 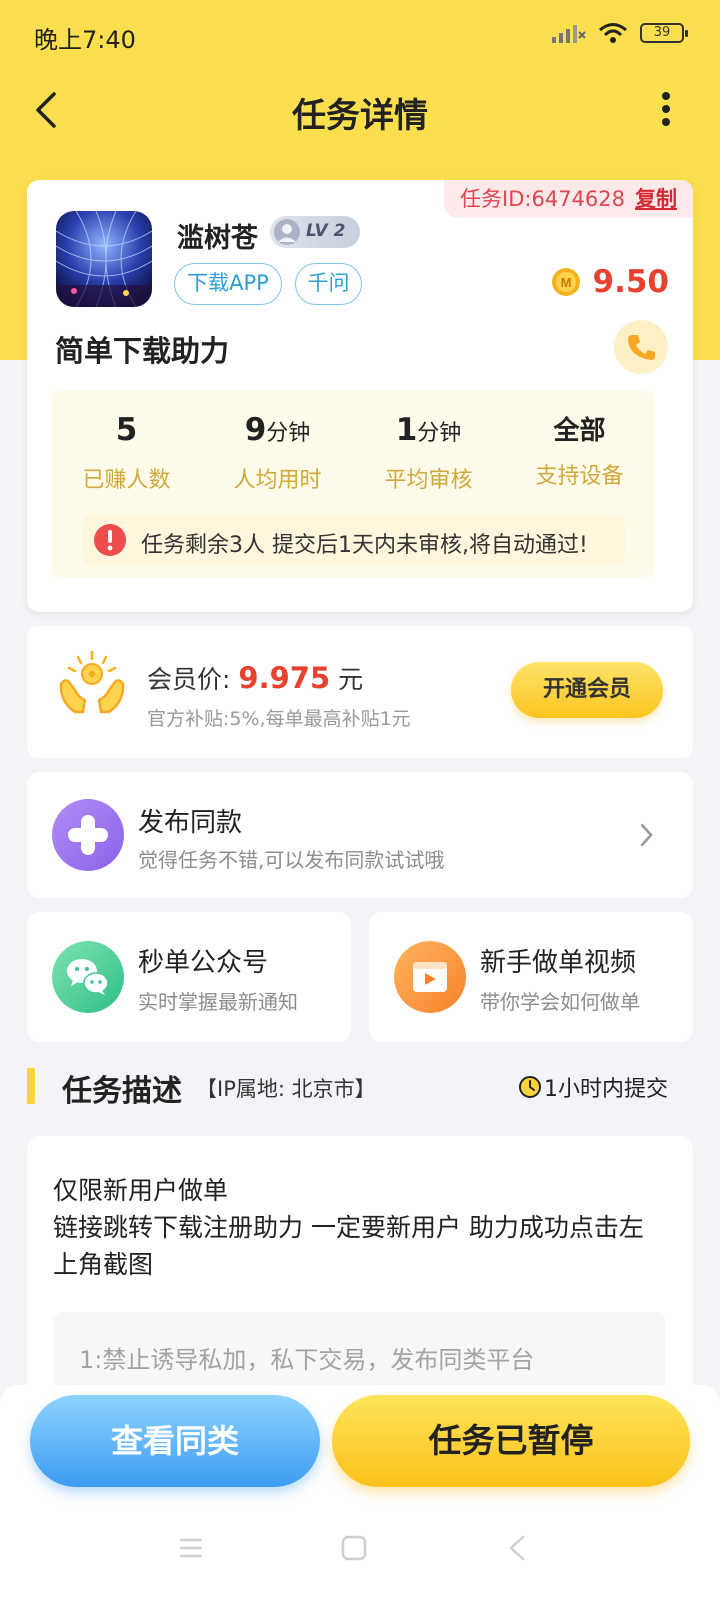 I want to click on contact-button, so click(x=641, y=347).